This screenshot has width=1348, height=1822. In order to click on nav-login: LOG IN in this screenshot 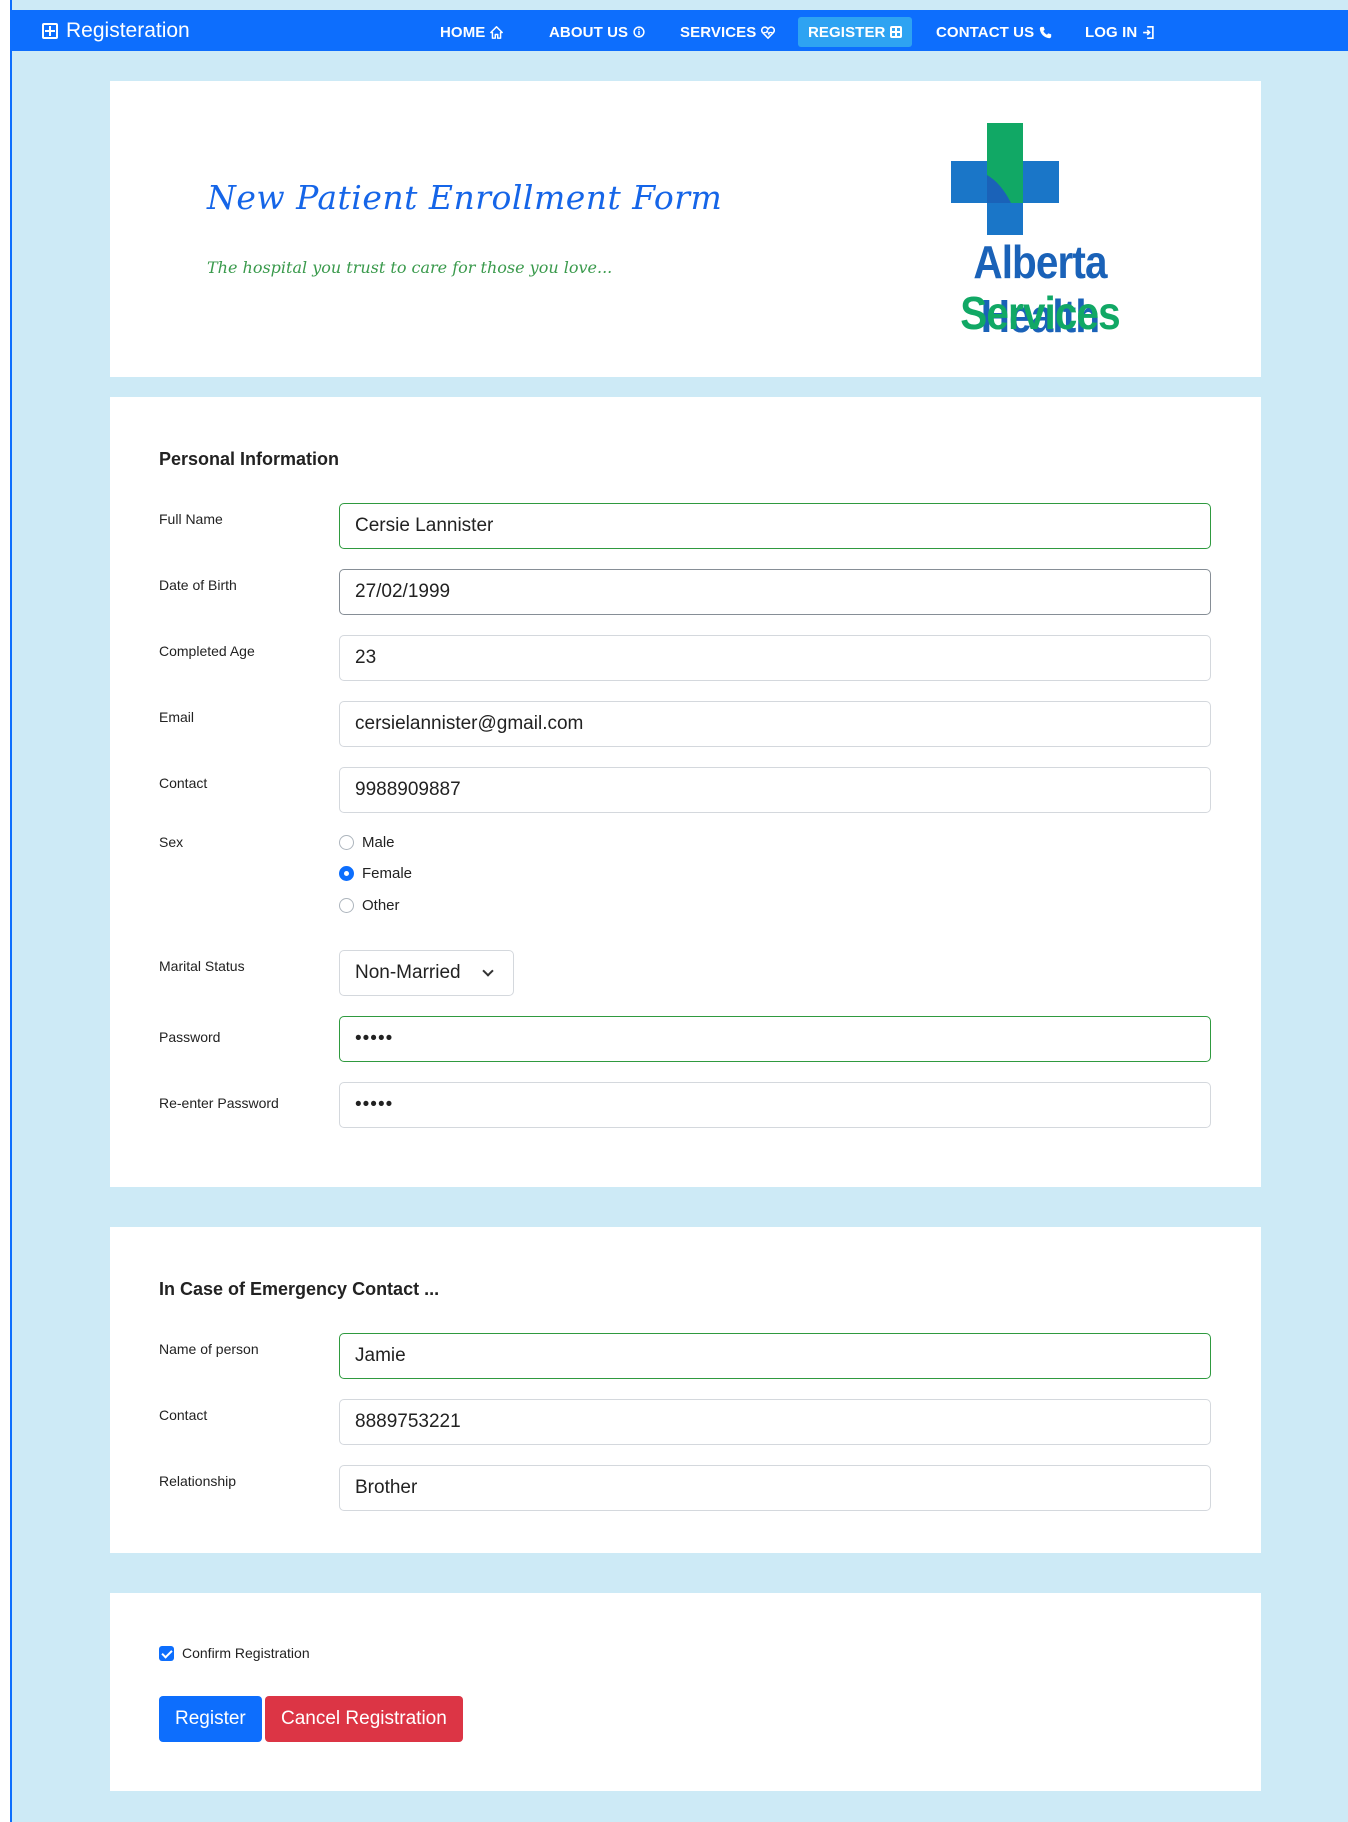, I will do `click(1119, 32)`.